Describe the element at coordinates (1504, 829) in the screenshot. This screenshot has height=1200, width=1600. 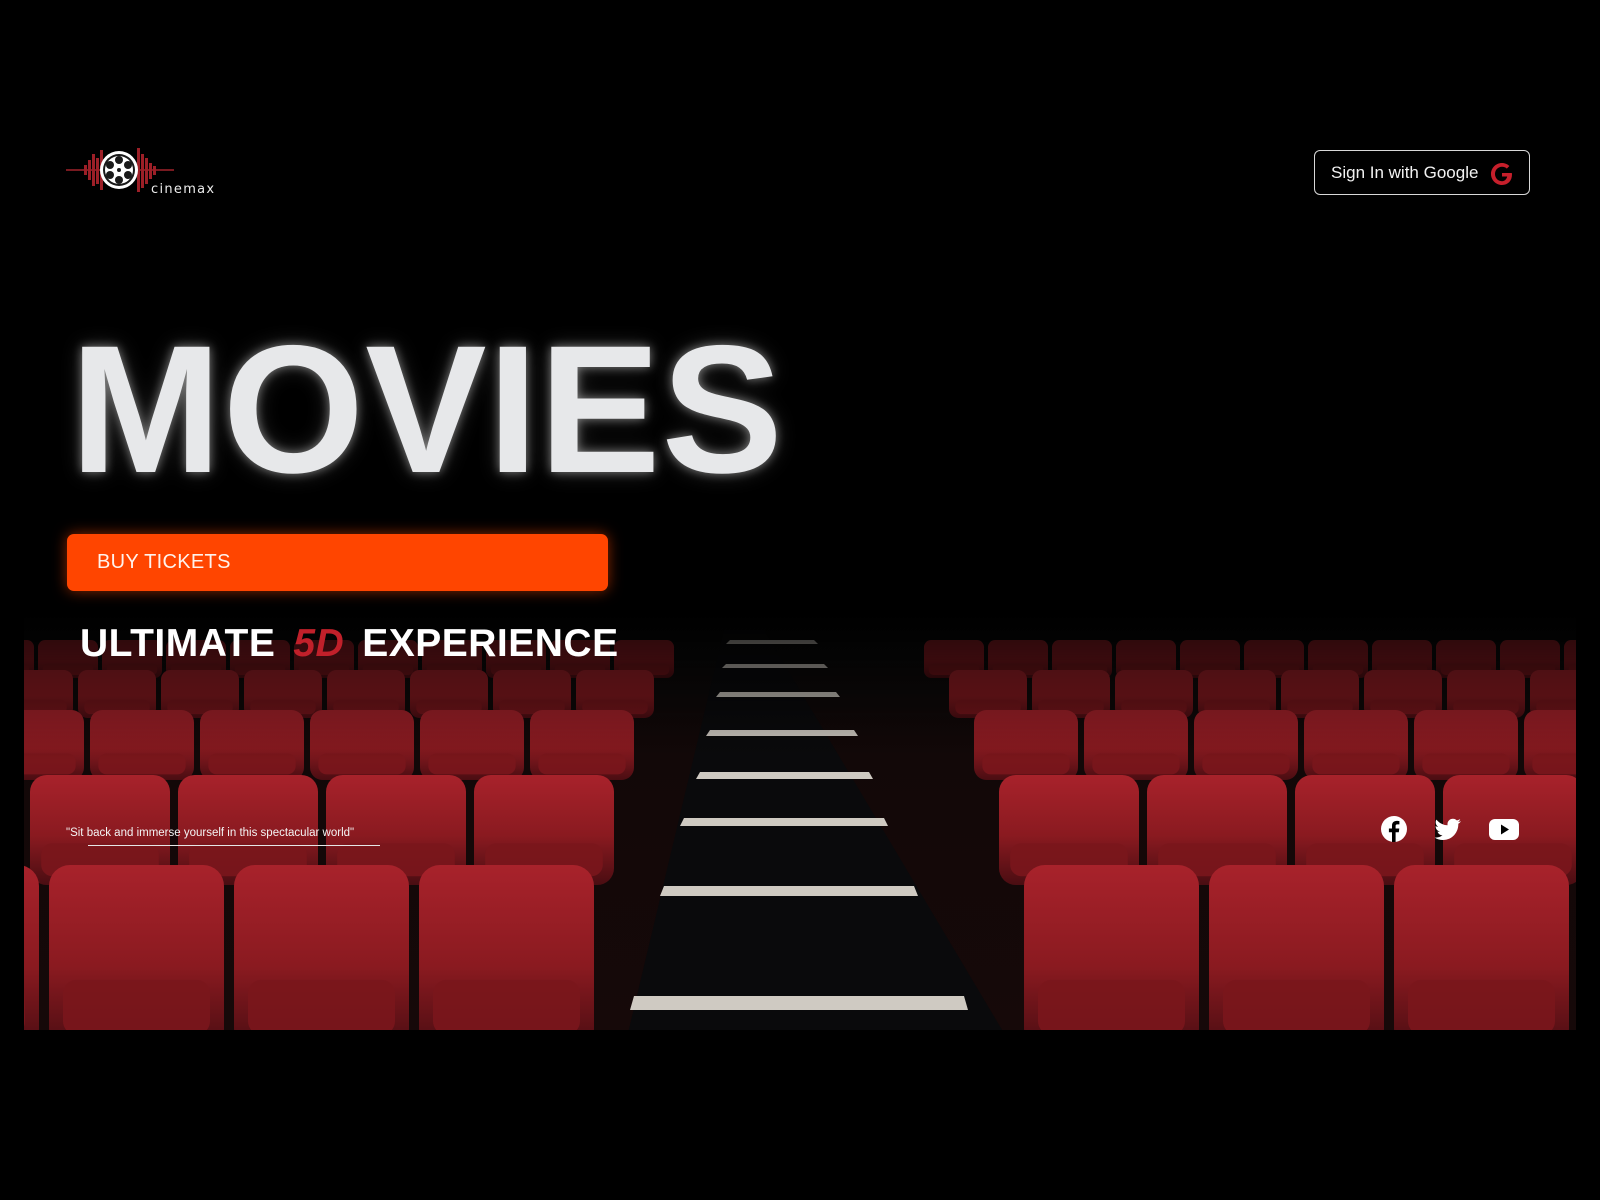
I see `youtube-icon` at that location.